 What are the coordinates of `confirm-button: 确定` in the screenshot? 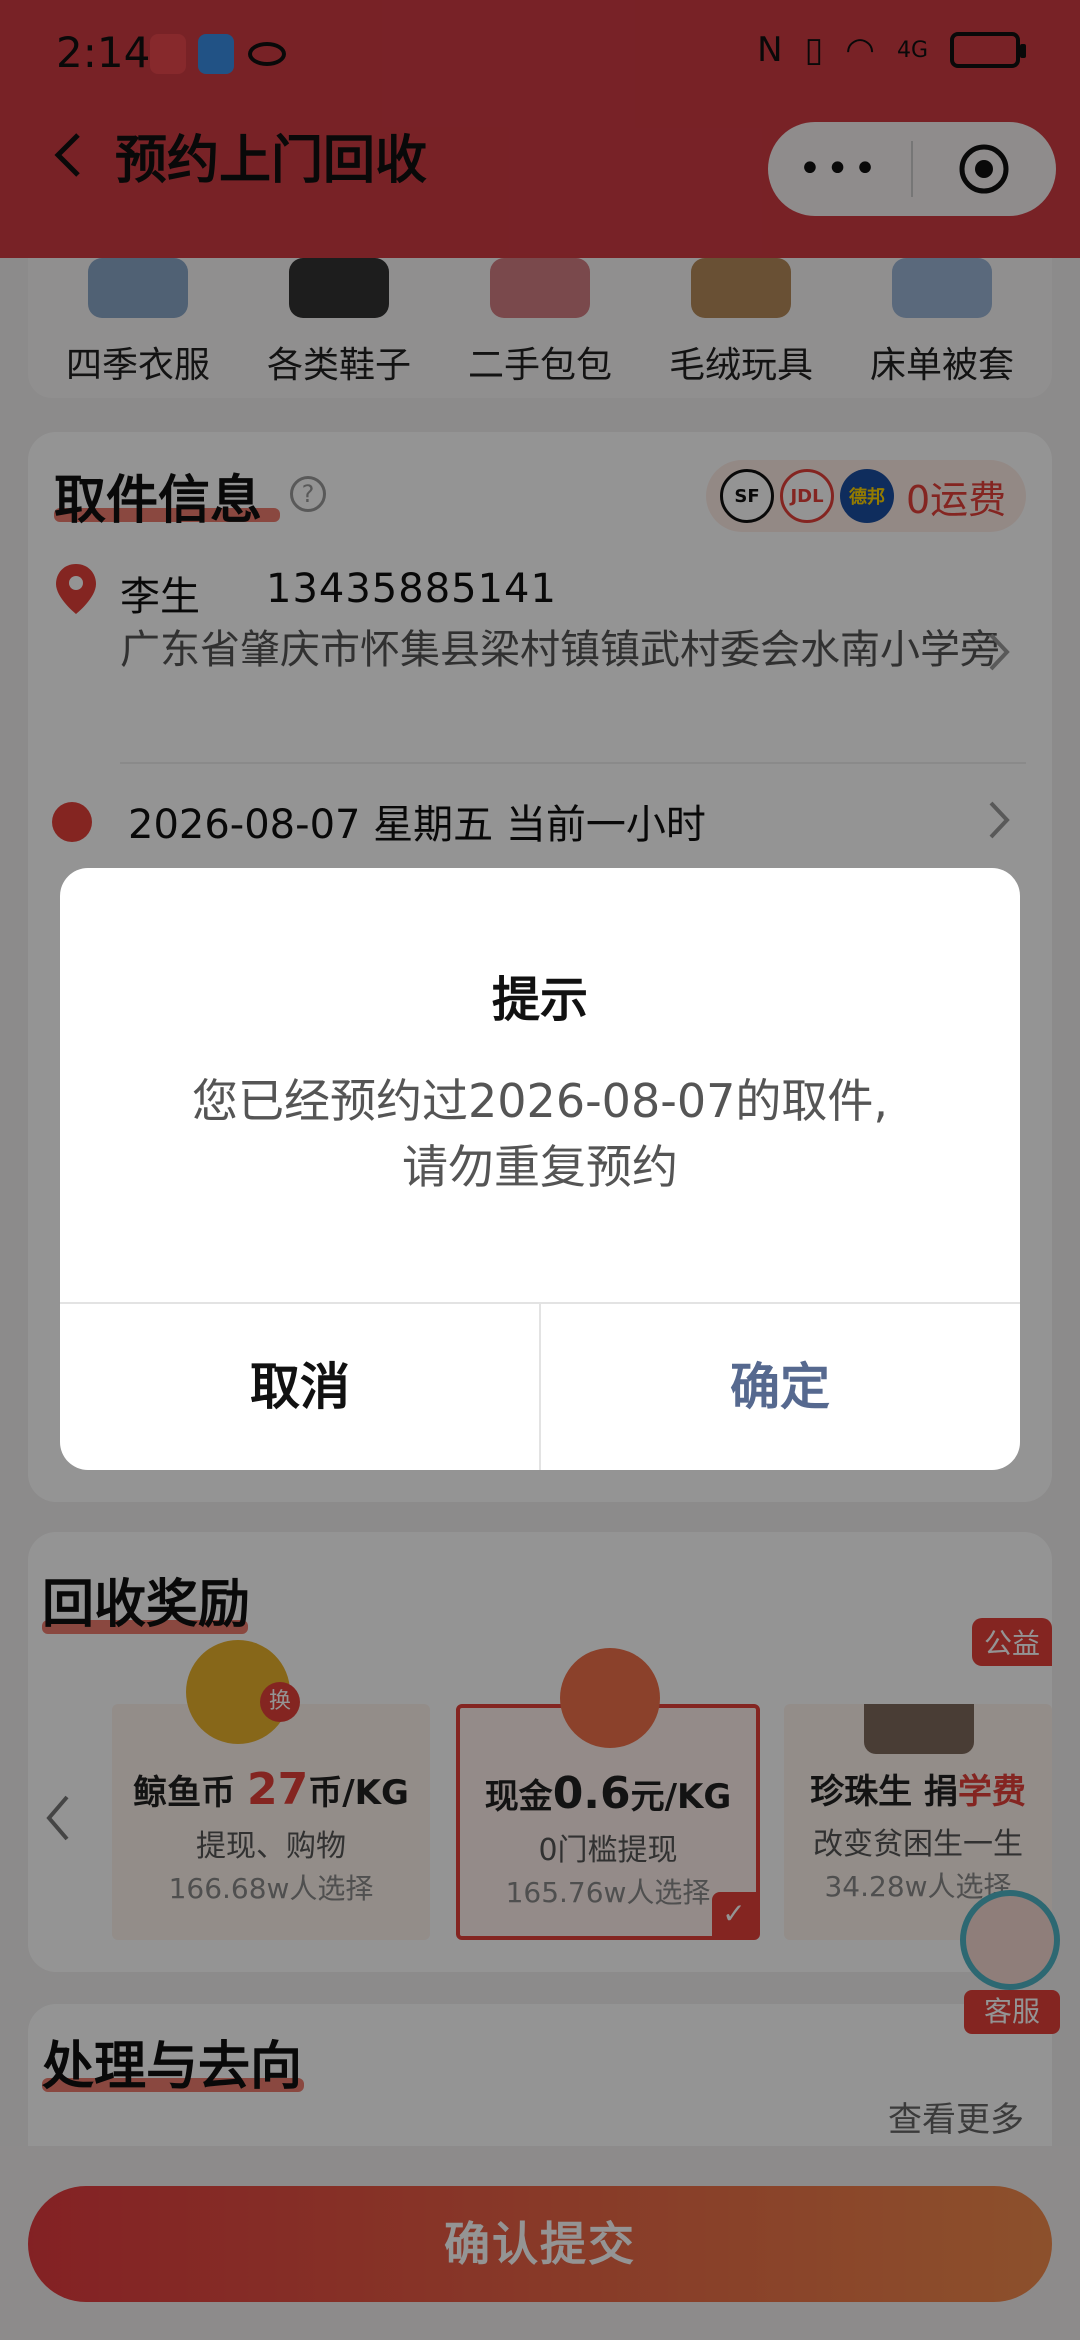 It's located at (780, 1387).